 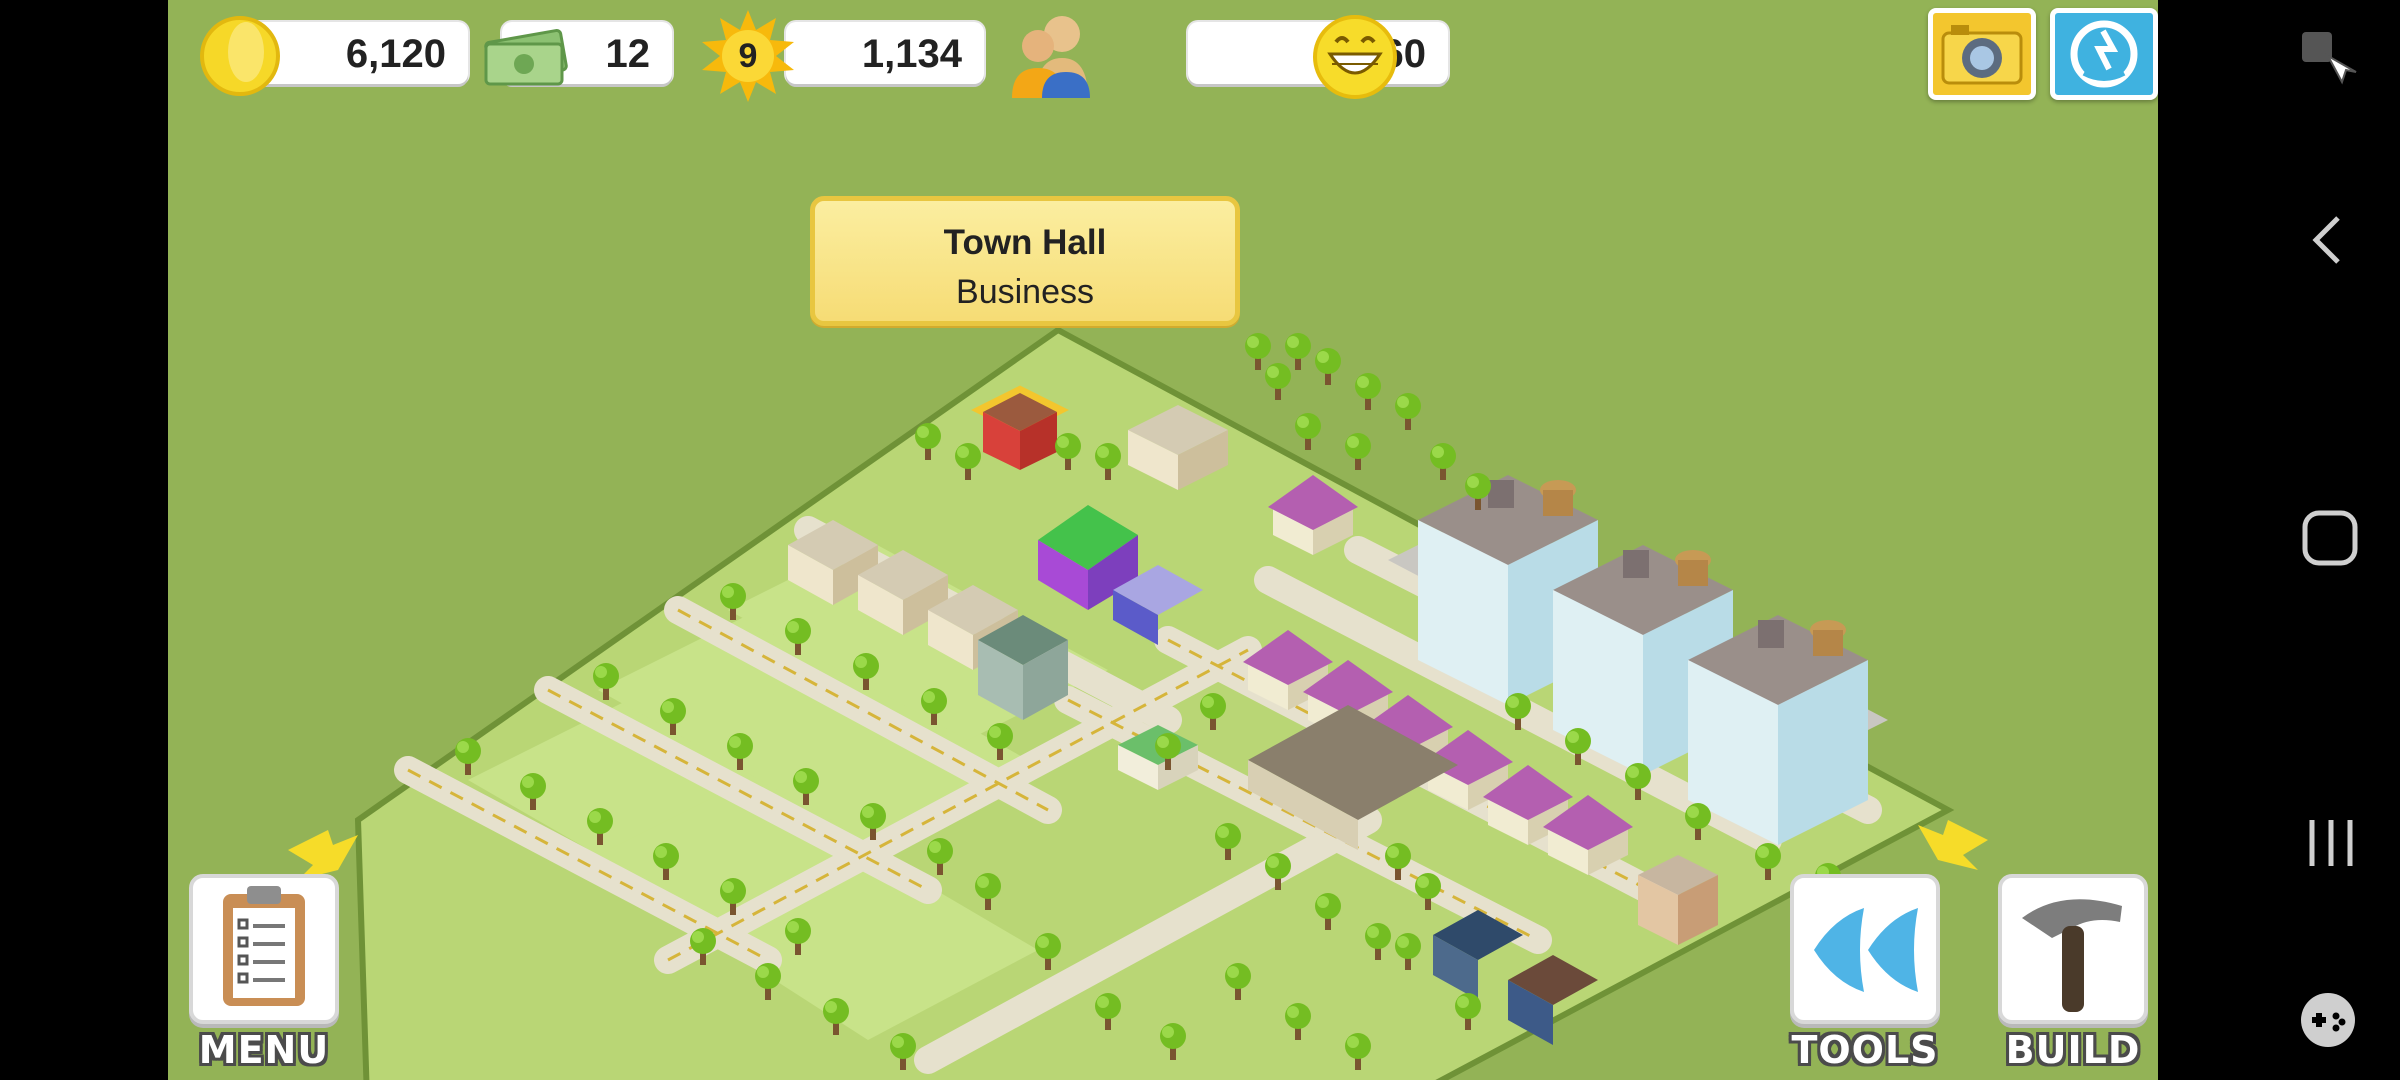 I want to click on cash-icon, so click(x=526, y=57).